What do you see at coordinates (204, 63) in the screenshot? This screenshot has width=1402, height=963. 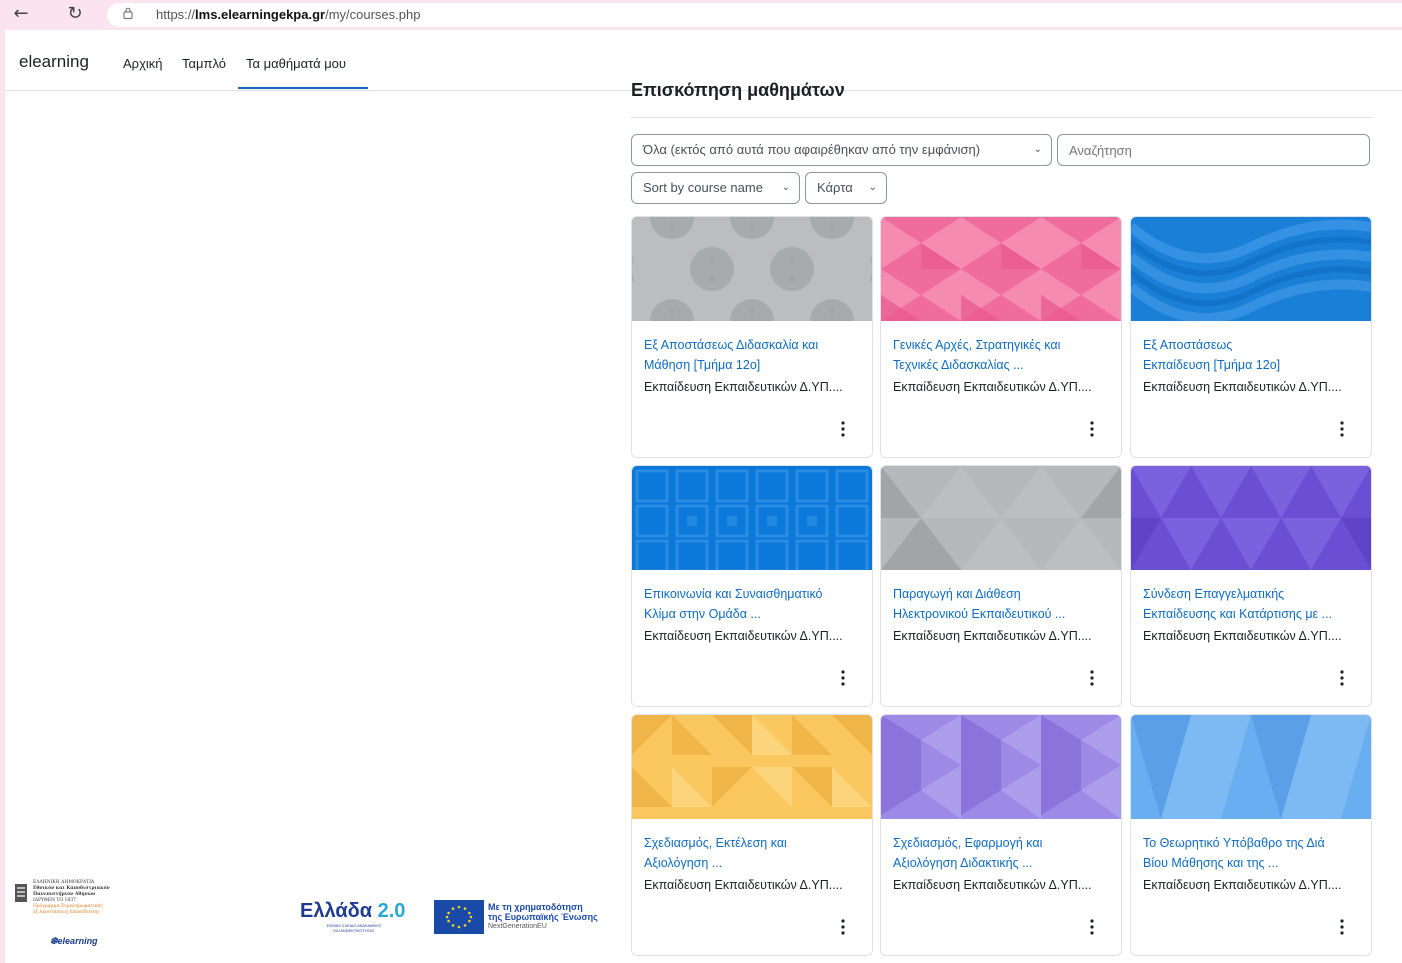 I see `nav-dashboard-link: Ταμπλό` at bounding box center [204, 63].